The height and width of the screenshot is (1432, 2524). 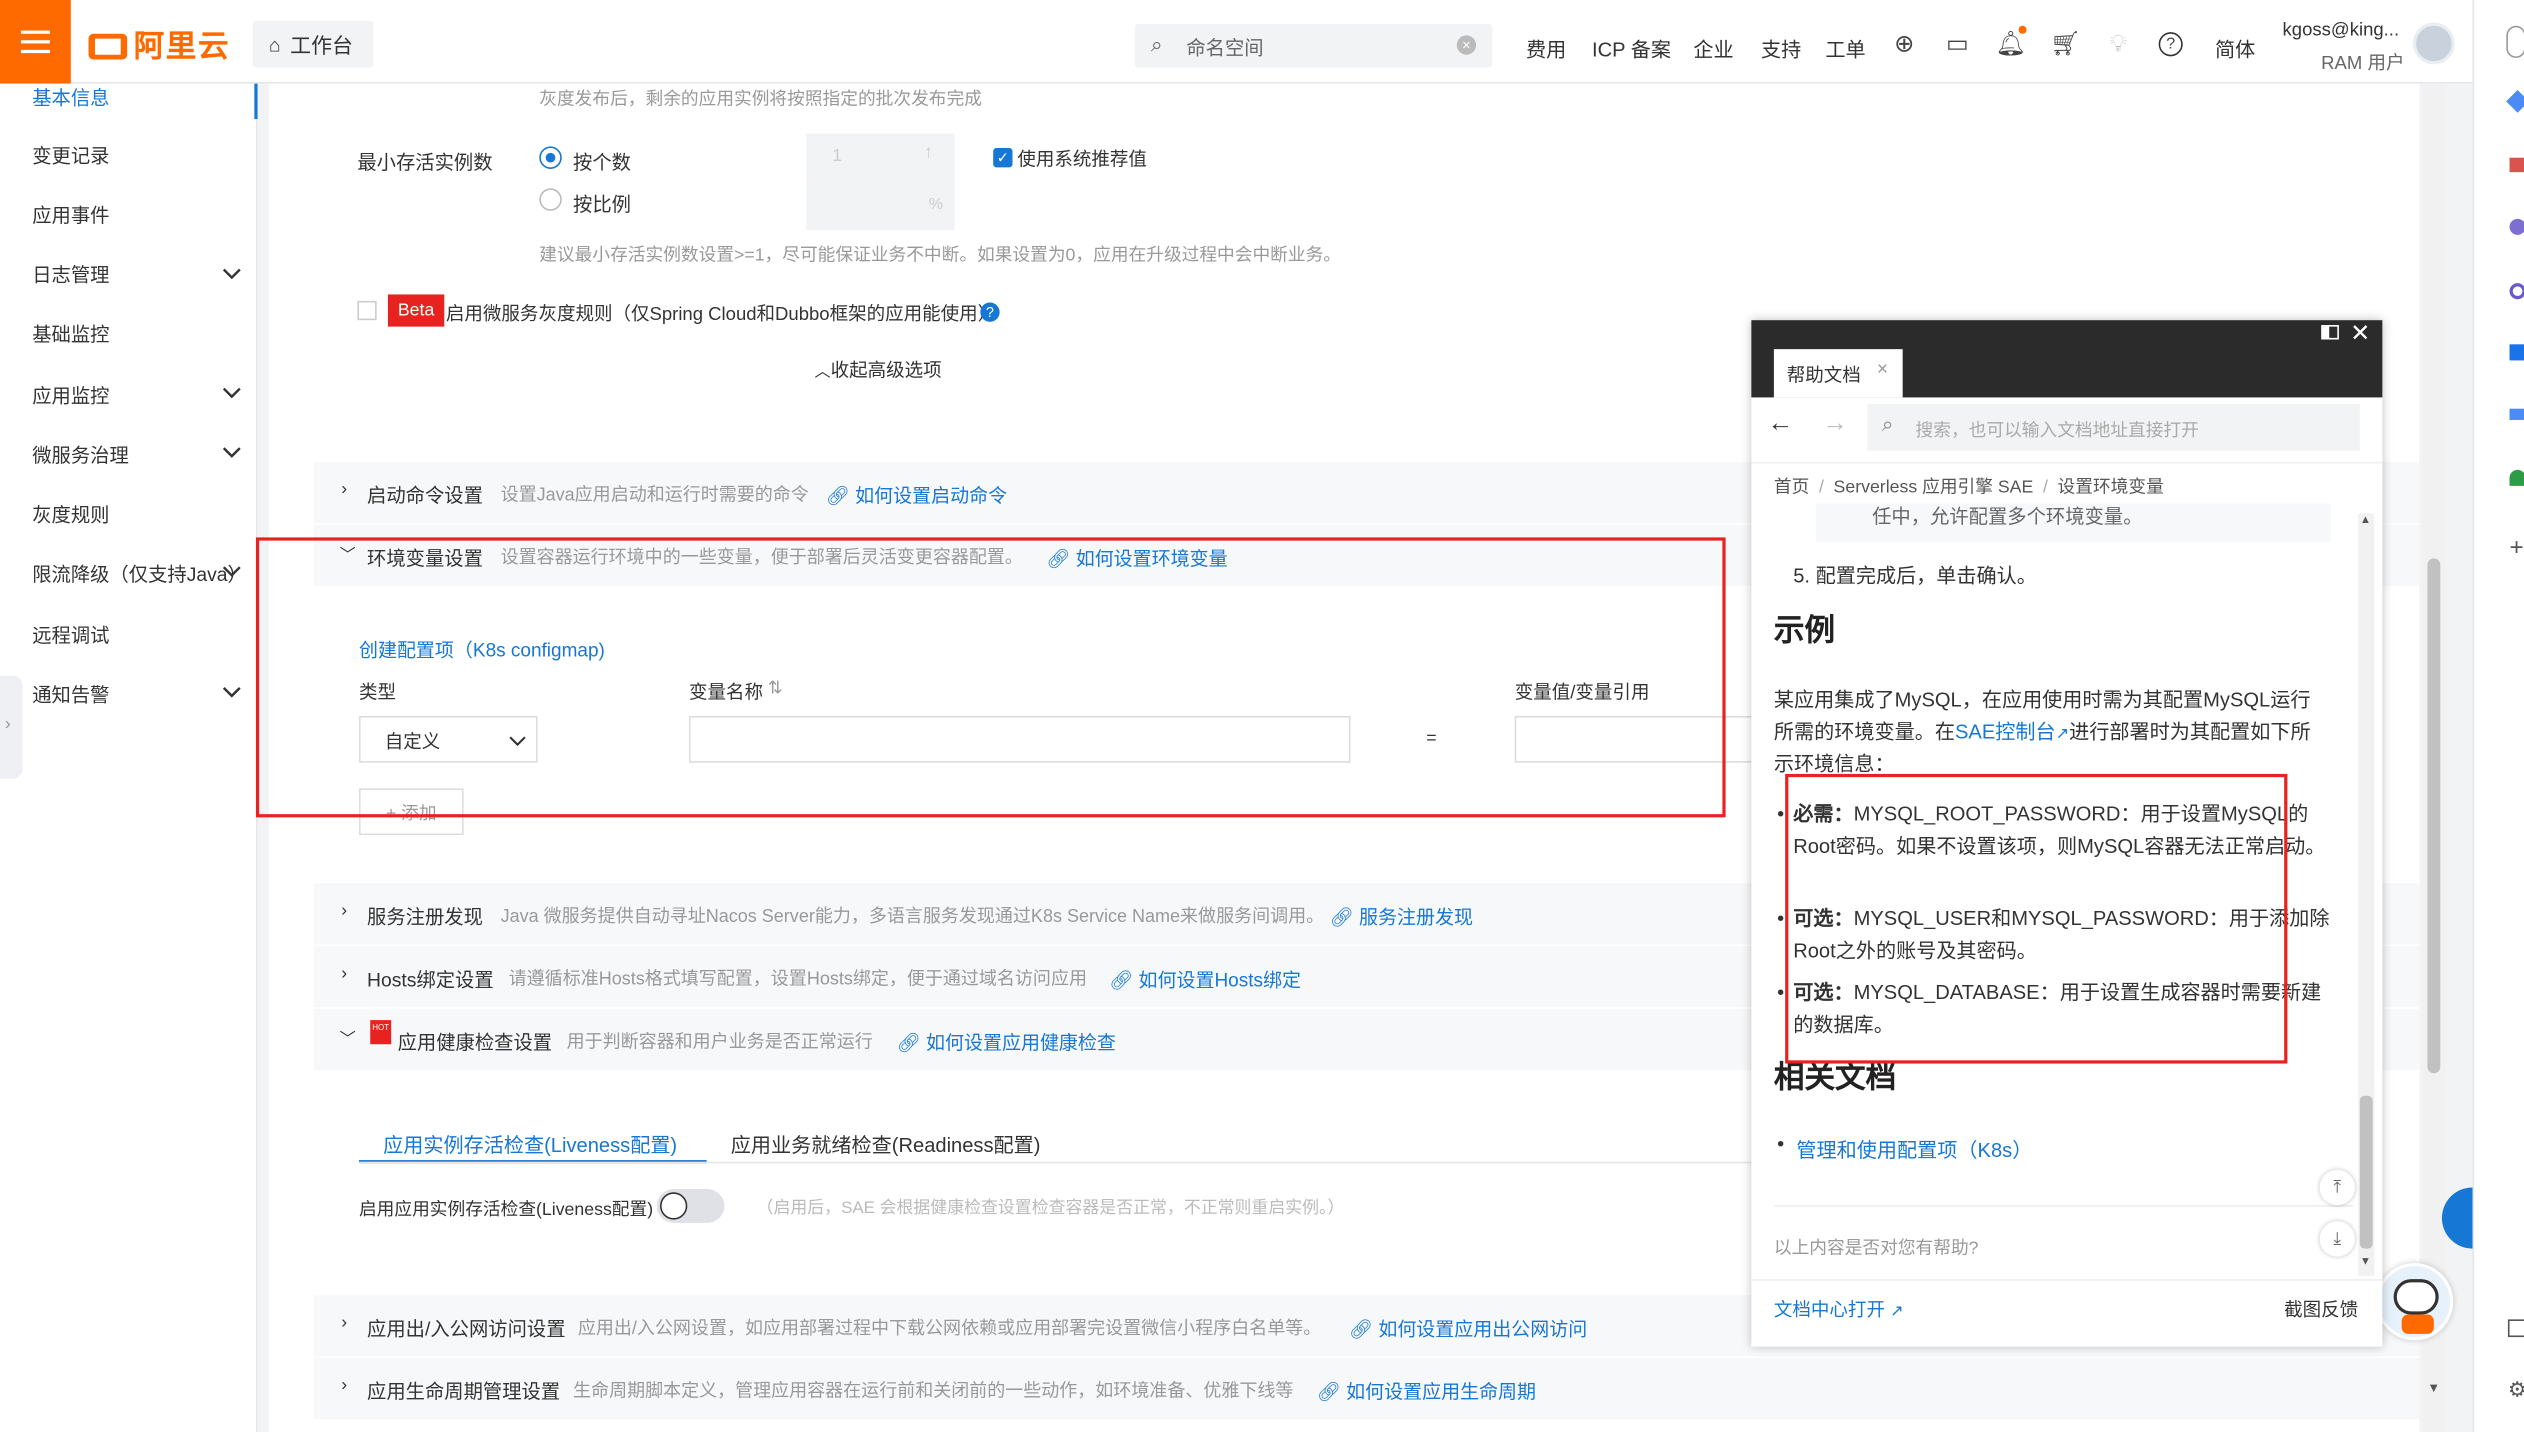 I want to click on back-arrow-icon: ←, so click(x=1780, y=424).